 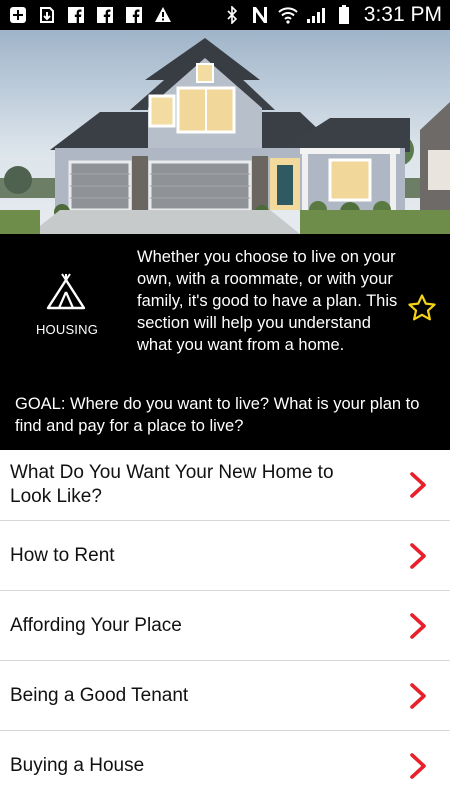 I want to click on battery-icon, so click(x=344, y=15).